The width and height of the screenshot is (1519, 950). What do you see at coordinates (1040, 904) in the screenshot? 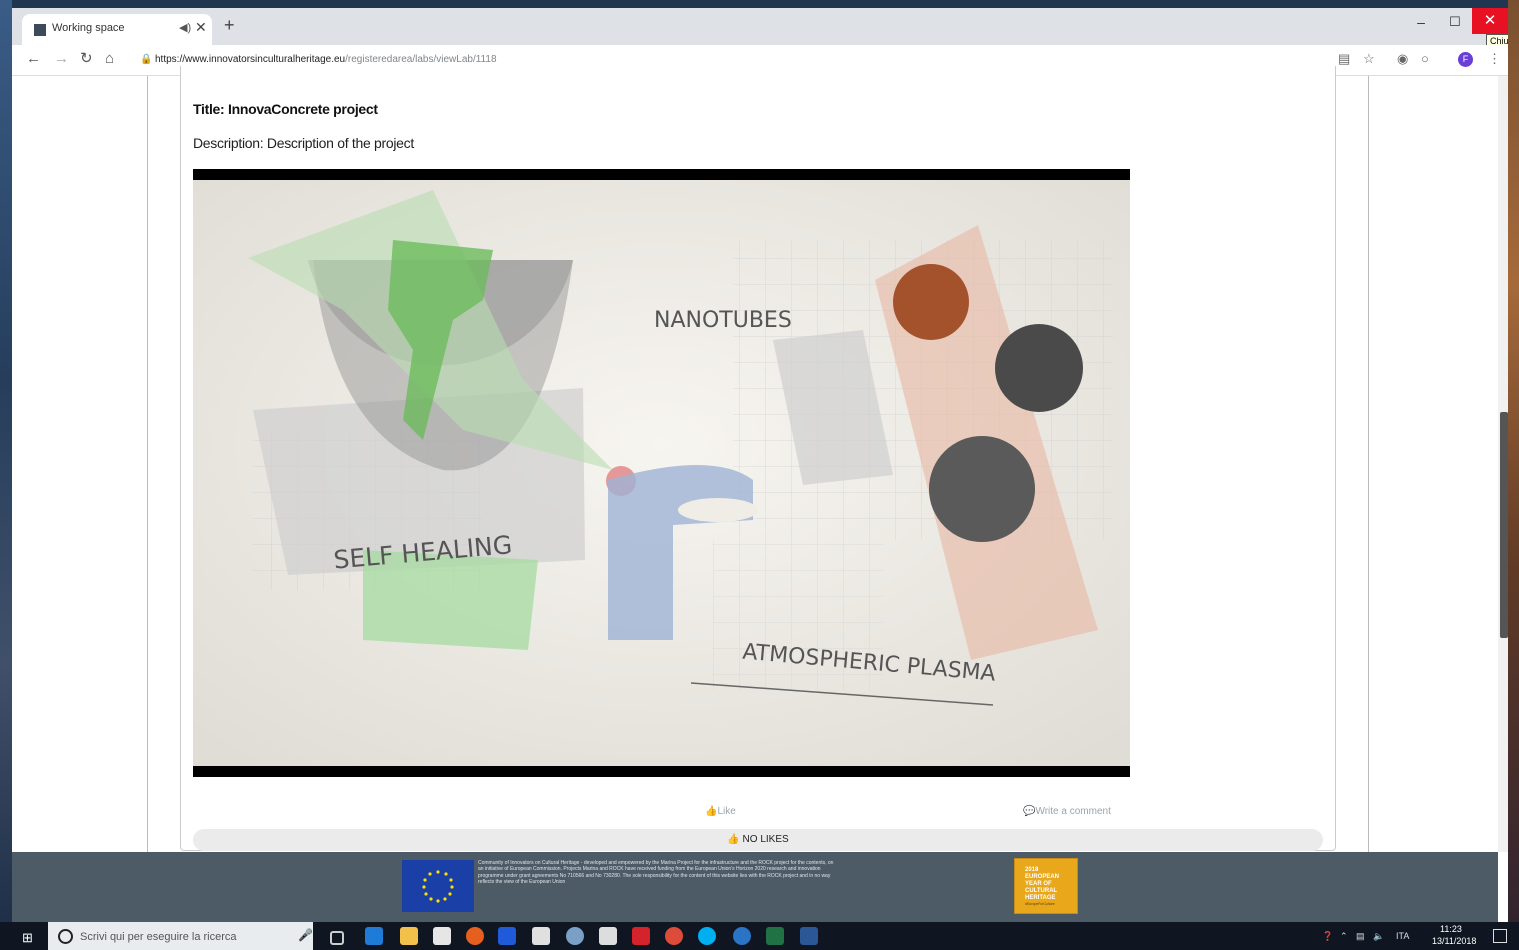
I see `eych-hashtag: #EuropeForCulture` at bounding box center [1040, 904].